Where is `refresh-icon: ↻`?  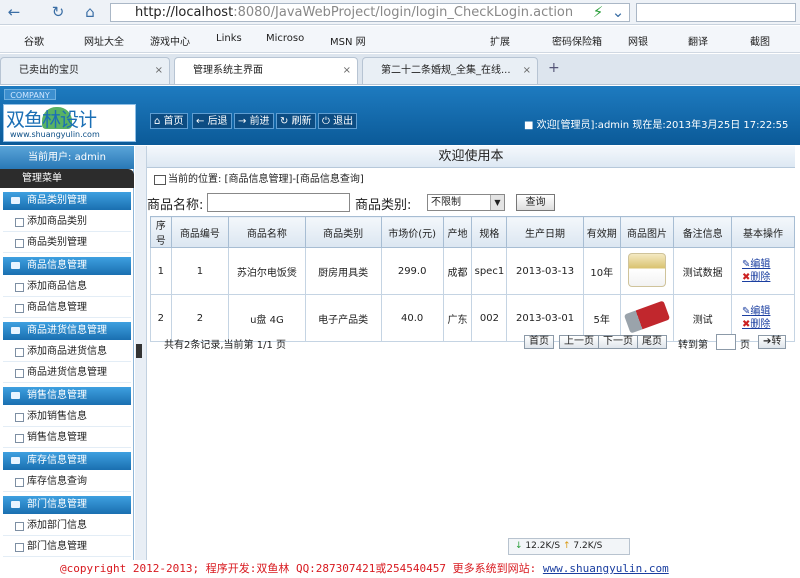
refresh-icon: ↻ is located at coordinates (58, 12).